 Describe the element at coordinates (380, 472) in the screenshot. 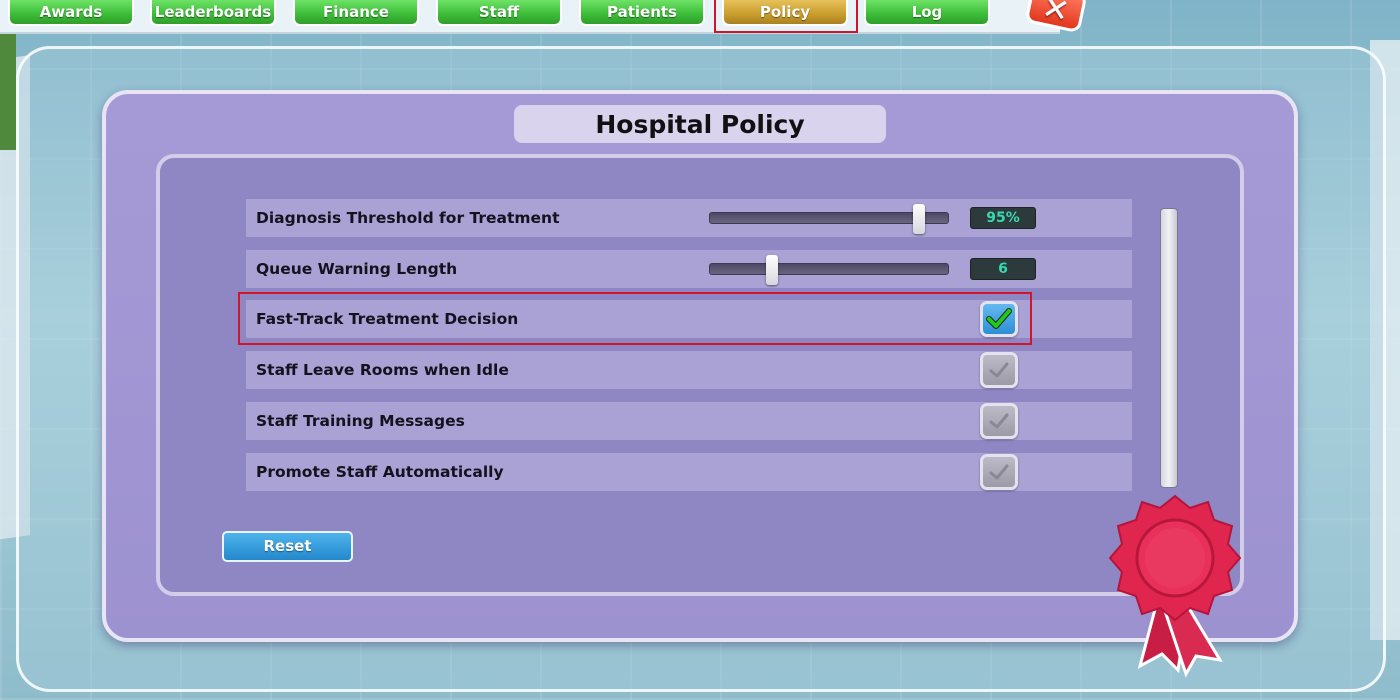

I see `policy-label: Promote Staff Automatically` at that location.